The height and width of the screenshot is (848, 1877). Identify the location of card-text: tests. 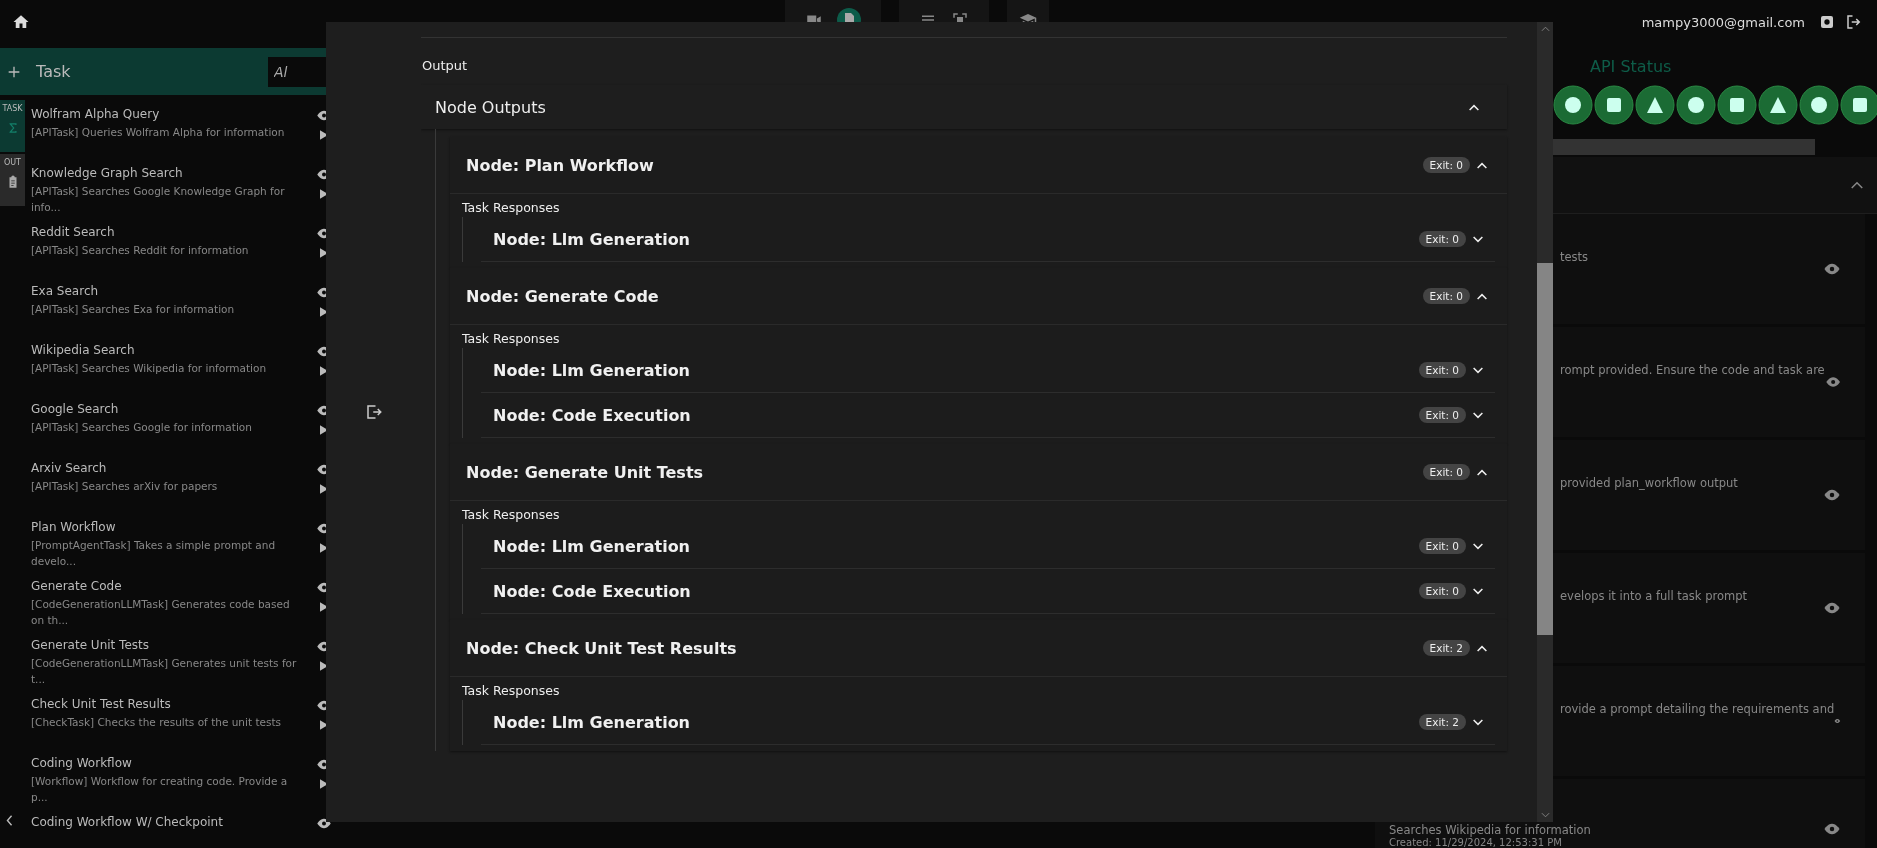
(1575, 257).